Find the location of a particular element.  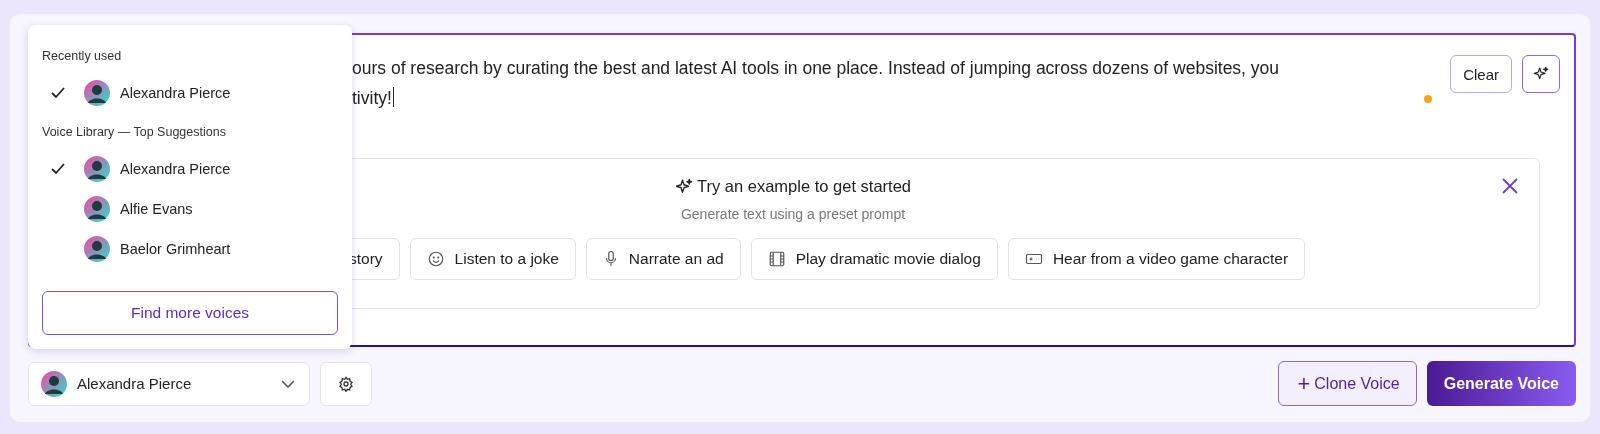

voice-select: Alexandra Pierce is located at coordinates (169, 383).